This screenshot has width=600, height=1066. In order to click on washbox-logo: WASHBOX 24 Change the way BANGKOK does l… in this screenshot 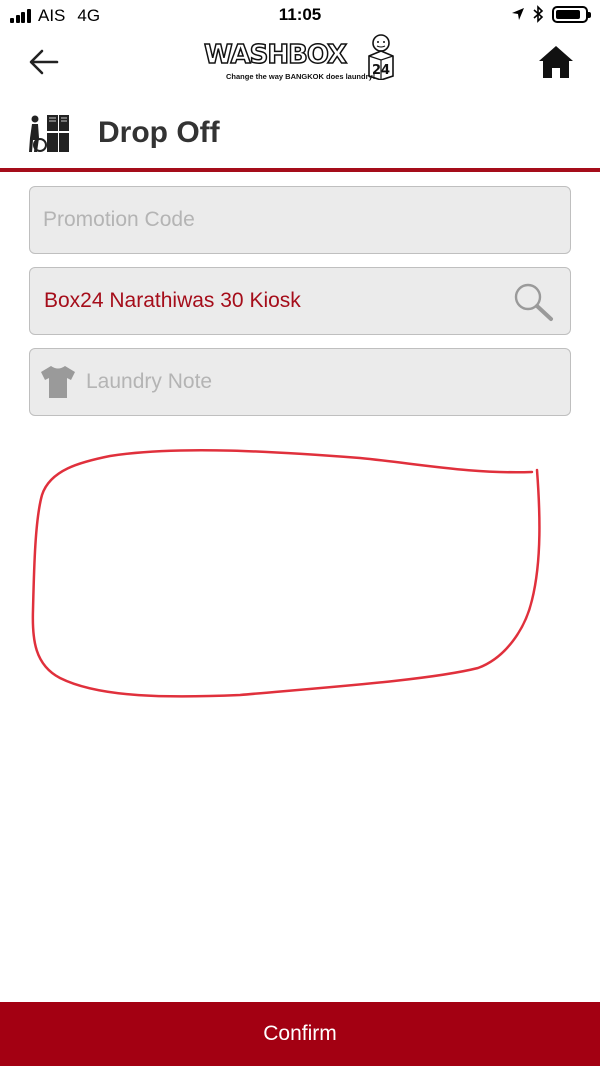, I will do `click(300, 59)`.